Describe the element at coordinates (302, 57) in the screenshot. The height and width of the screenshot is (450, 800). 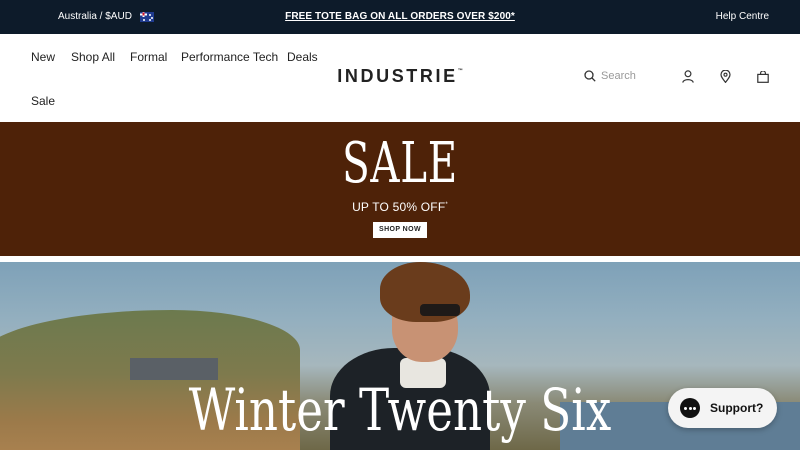
I see `nav-item-deals: Deals` at that location.